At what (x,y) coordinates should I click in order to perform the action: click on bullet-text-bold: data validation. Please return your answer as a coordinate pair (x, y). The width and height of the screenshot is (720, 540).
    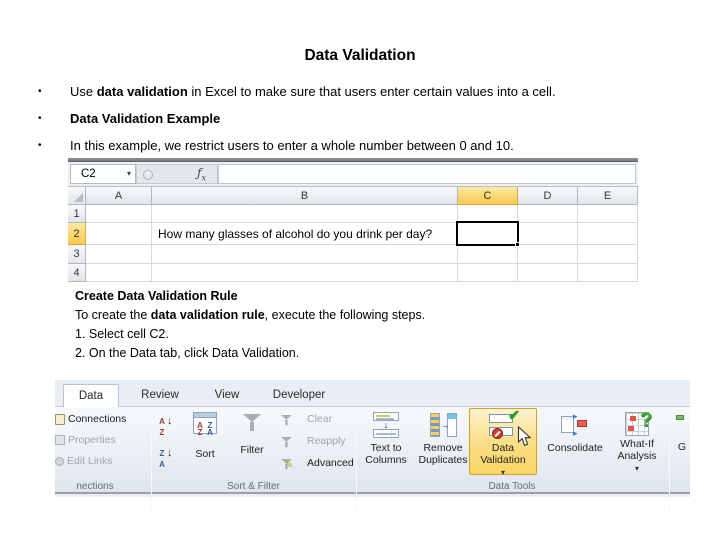
    Looking at the image, I should click on (142, 91).